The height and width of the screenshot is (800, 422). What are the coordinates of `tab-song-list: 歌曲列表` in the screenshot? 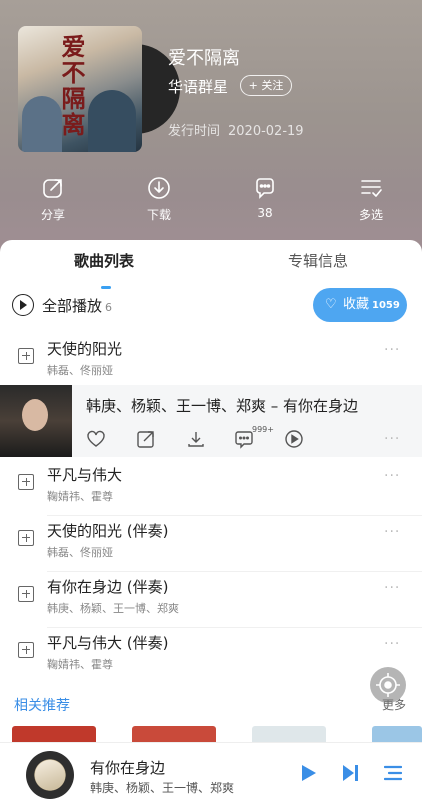 It's located at (104, 260).